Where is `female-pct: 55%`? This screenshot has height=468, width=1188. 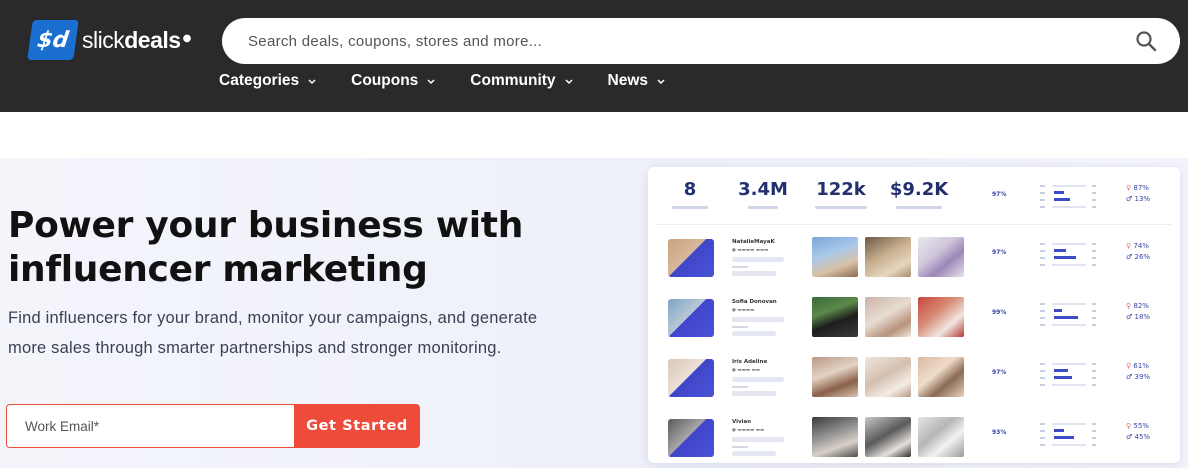
female-pct: 55% is located at coordinates (1141, 426).